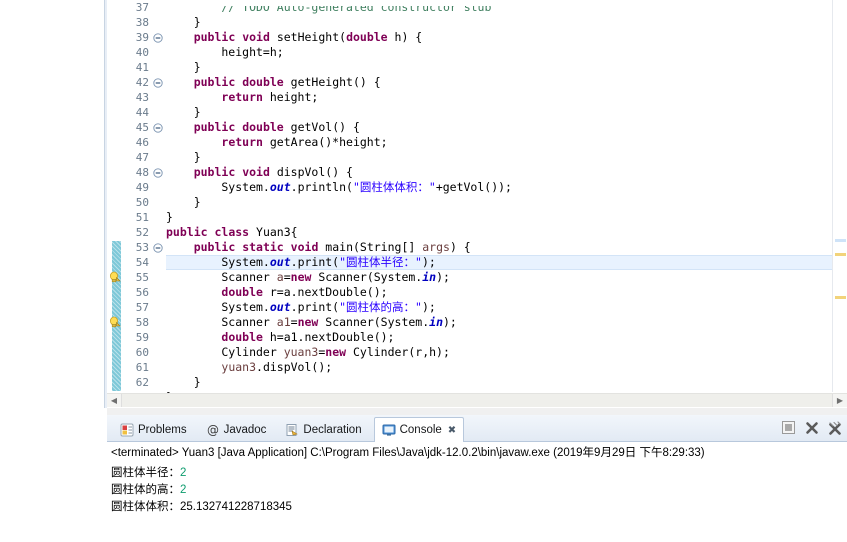  What do you see at coordinates (232, 232) in the screenshot?
I see `code-token: class` at bounding box center [232, 232].